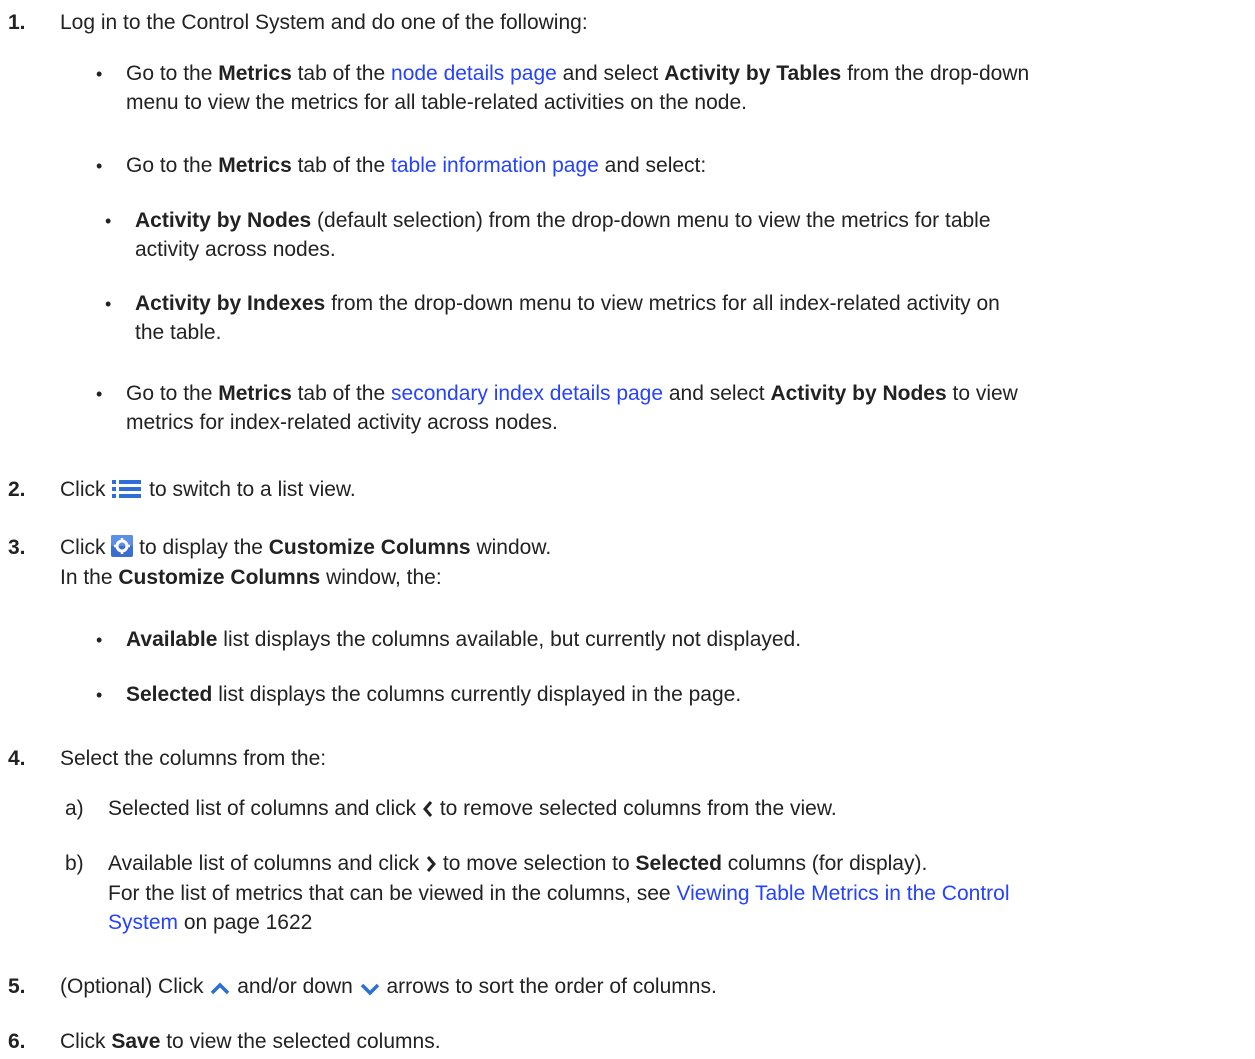 The image size is (1255, 1059). What do you see at coordinates (193, 758) in the screenshot?
I see `step-text: Select the columns from the:` at bounding box center [193, 758].